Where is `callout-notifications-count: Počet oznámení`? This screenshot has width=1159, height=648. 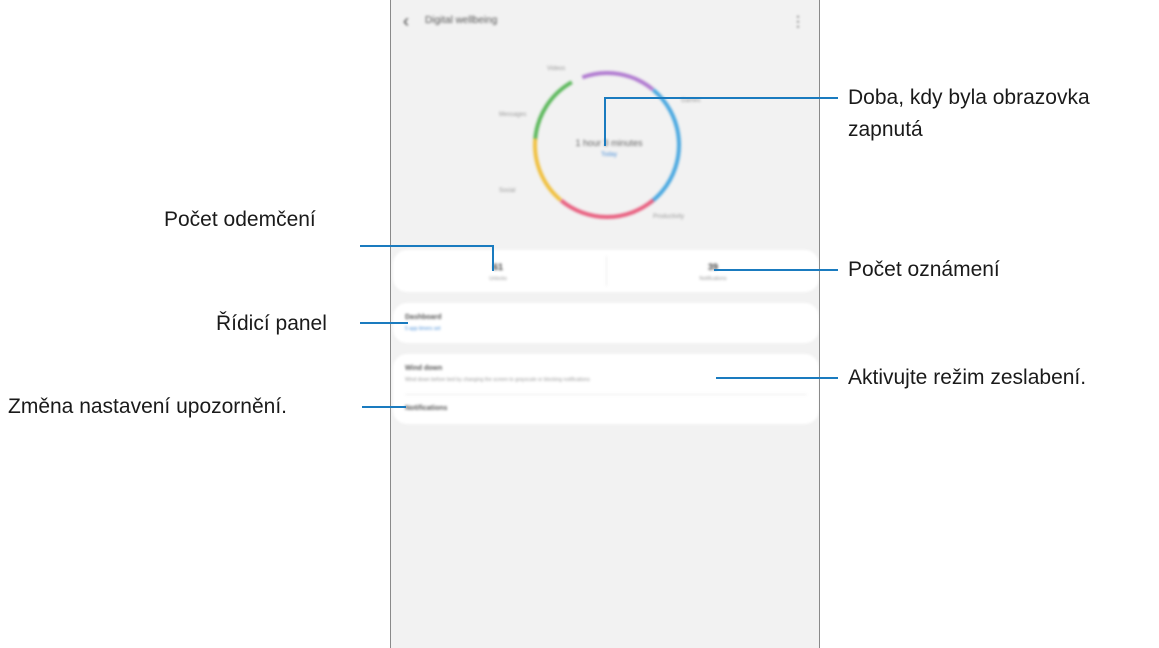
callout-notifications-count: Počet oznámení is located at coordinates (924, 269).